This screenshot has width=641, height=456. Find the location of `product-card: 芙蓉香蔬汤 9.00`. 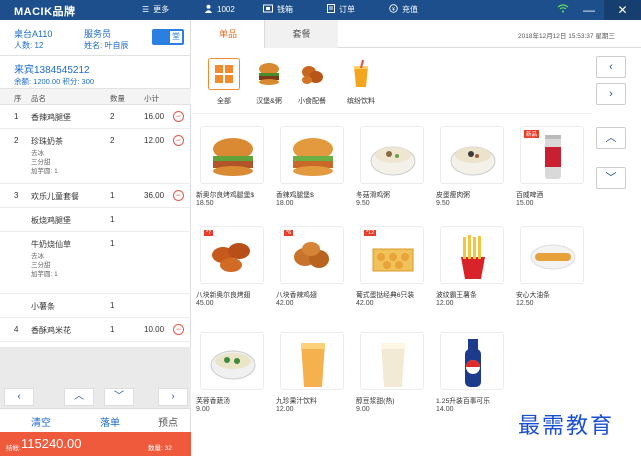

product-card: 芙蓉香蔬汤 9.00 is located at coordinates (232, 372).